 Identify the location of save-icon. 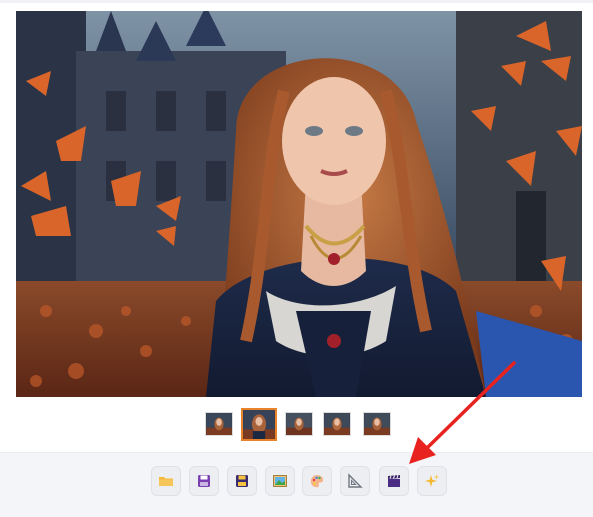
(204, 481).